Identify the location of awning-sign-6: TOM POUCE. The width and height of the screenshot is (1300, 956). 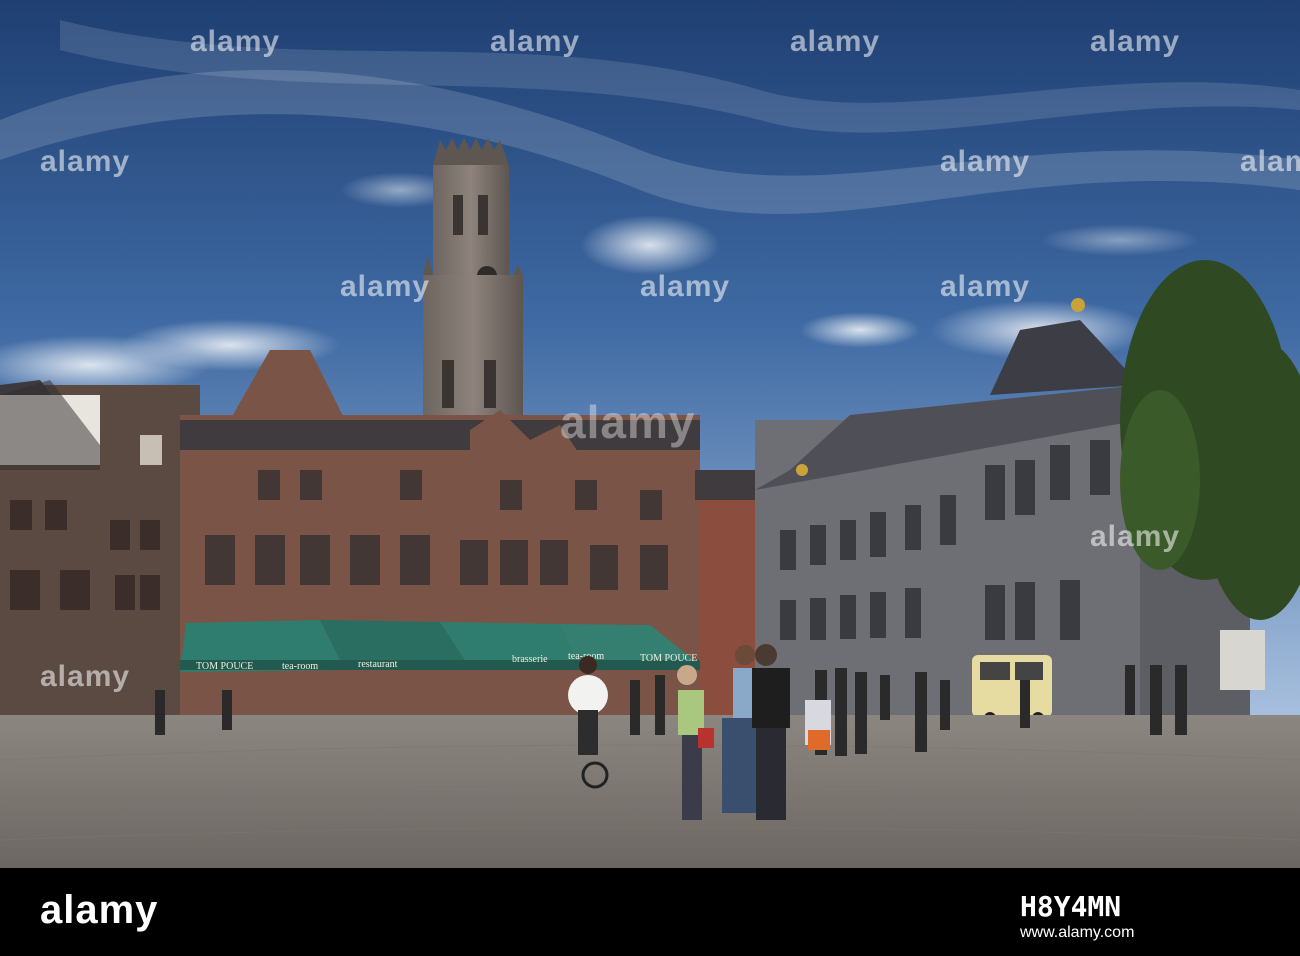
(668, 658).